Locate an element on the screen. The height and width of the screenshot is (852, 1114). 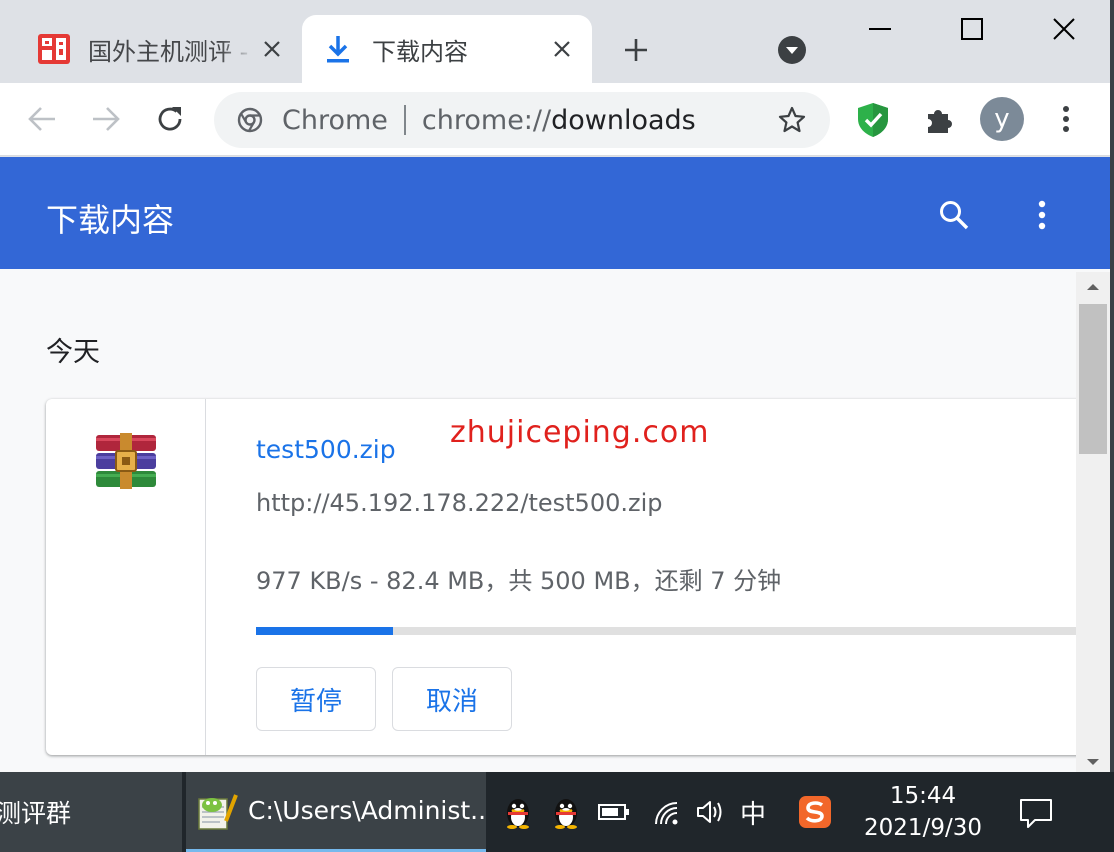
tab-search-button is located at coordinates (792, 50).